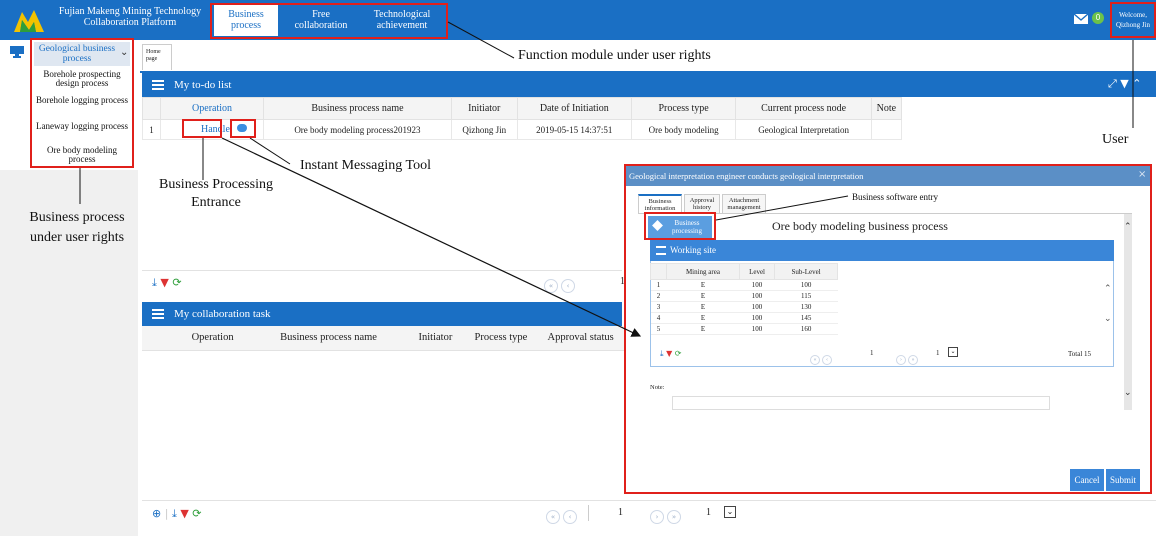  What do you see at coordinates (614, 55) in the screenshot?
I see `annotation-function-module: Function module under user rights` at bounding box center [614, 55].